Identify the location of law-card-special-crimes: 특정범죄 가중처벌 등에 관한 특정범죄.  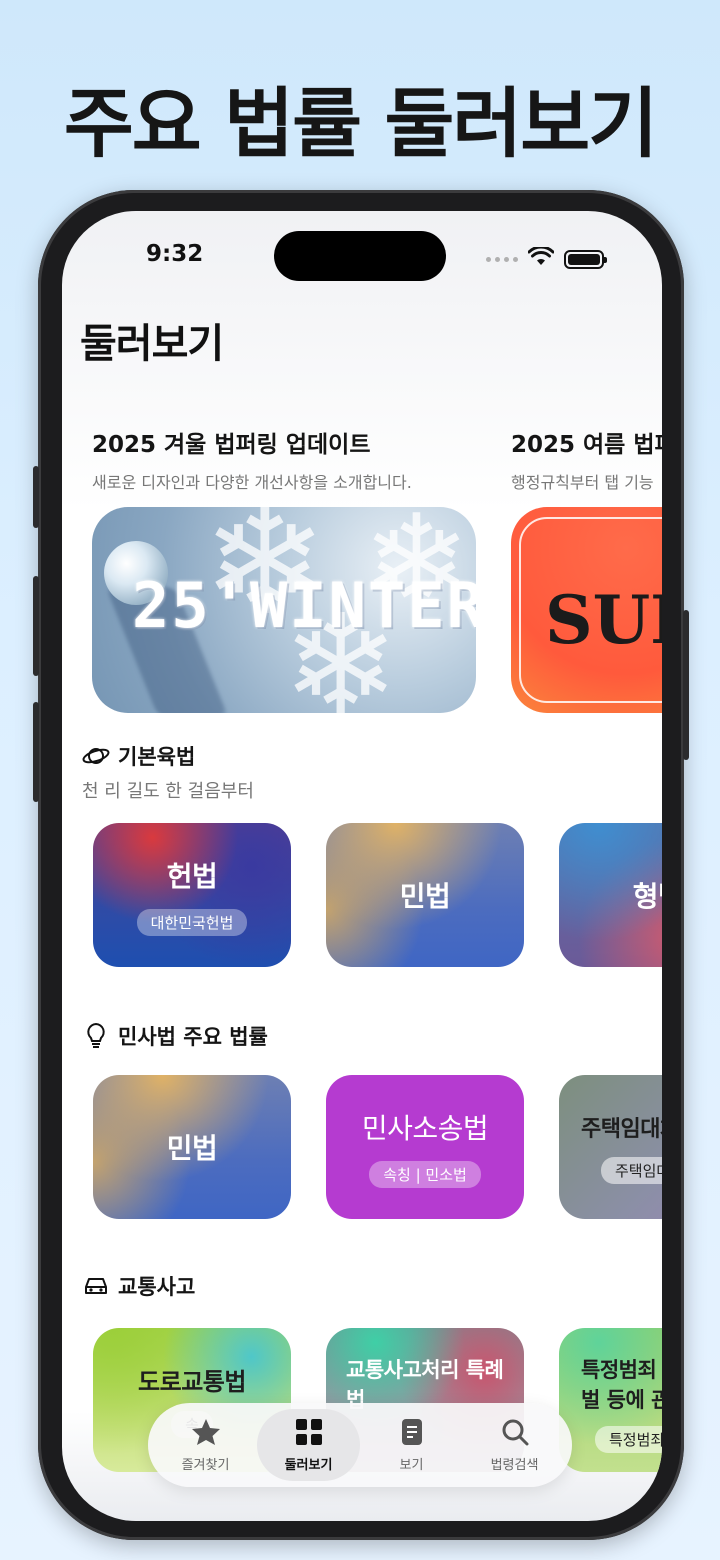
(610, 1400).